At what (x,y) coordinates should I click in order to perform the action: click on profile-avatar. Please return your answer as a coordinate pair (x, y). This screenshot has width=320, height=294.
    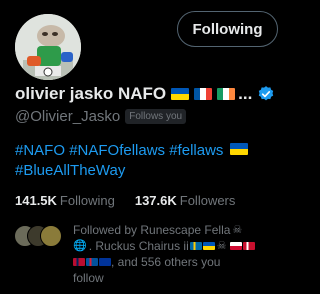
    Looking at the image, I should click on (48, 47).